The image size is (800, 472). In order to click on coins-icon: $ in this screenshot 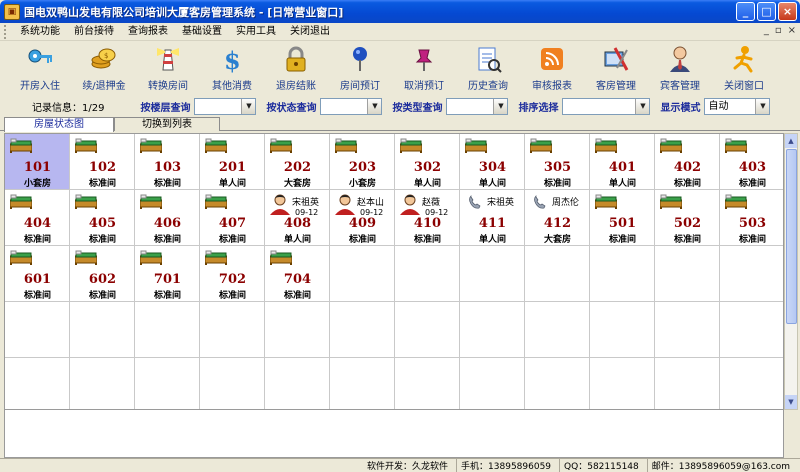, I will do `click(104, 59)`.